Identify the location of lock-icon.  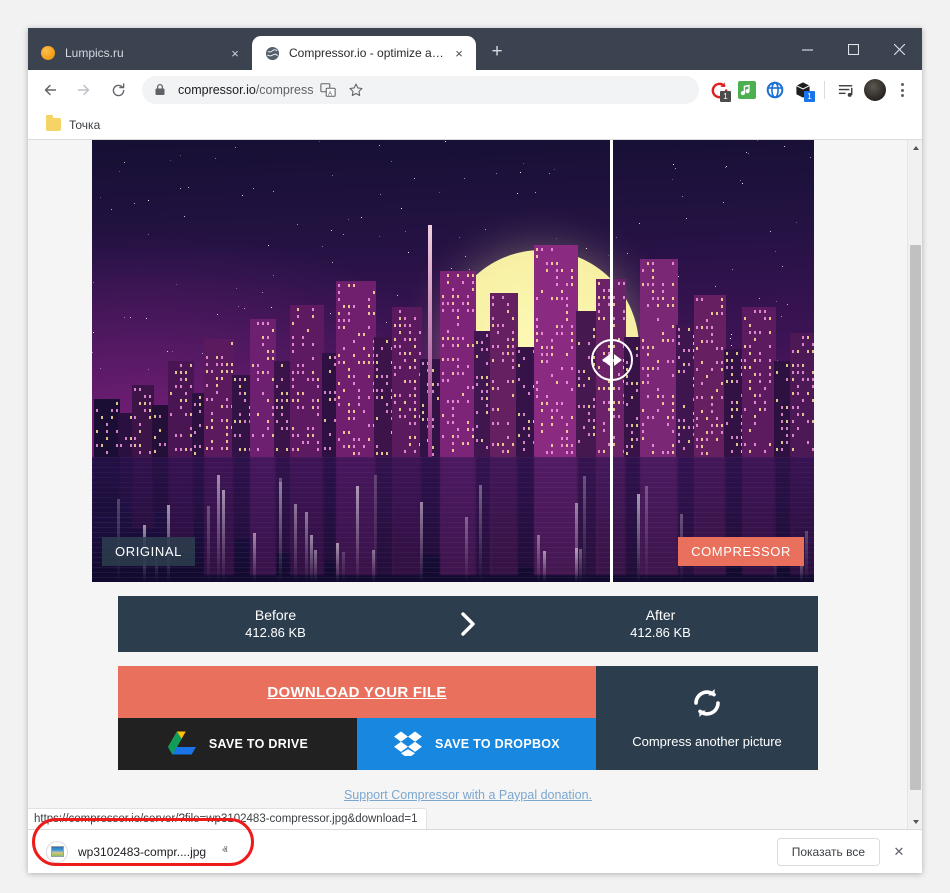
(161, 90).